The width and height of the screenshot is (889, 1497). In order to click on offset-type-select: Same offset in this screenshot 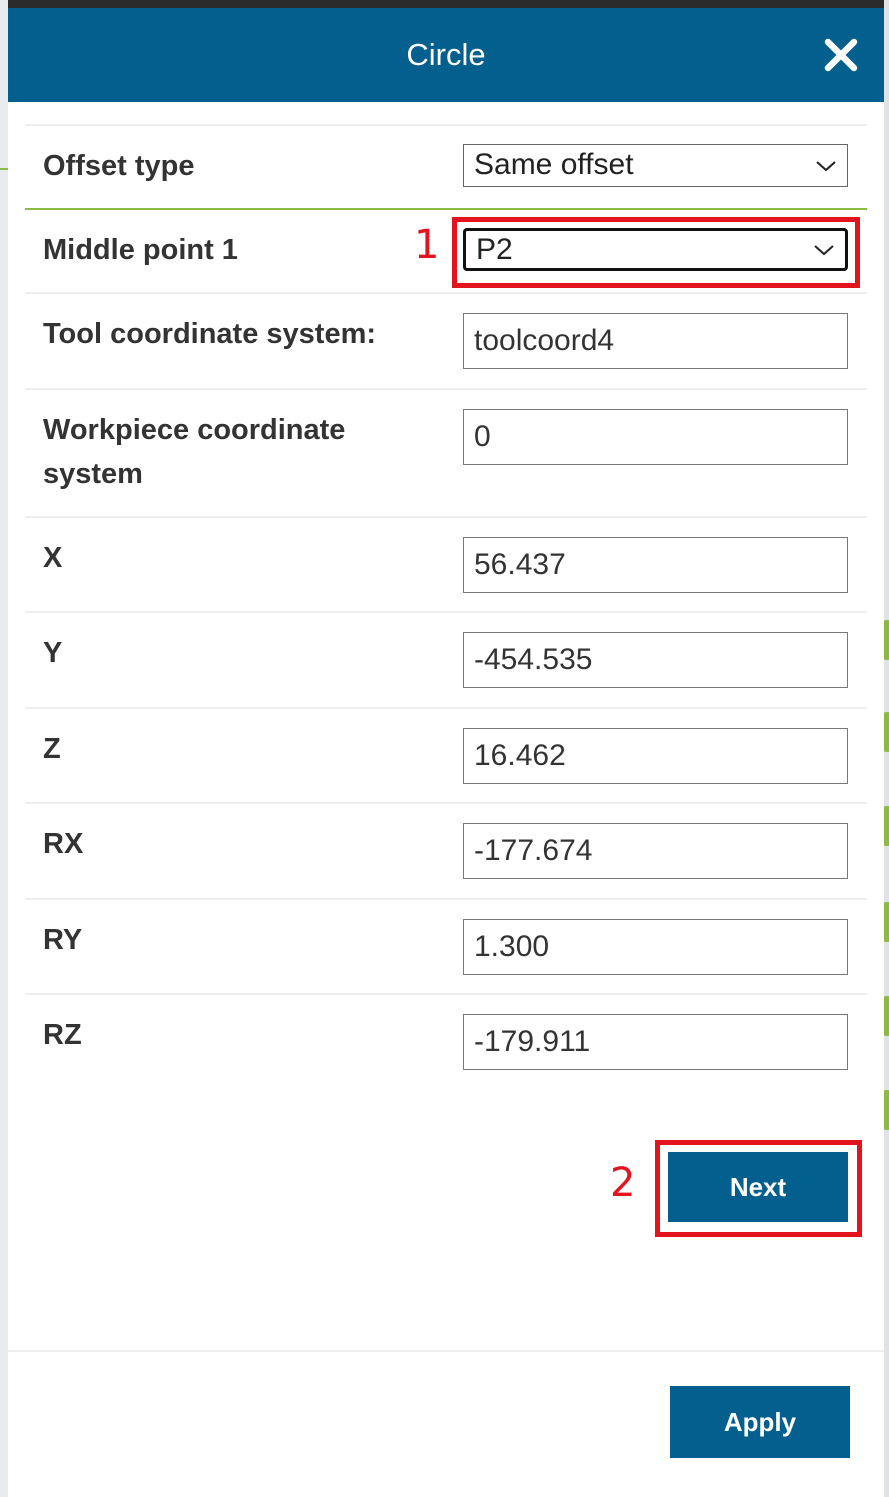, I will do `click(655, 165)`.